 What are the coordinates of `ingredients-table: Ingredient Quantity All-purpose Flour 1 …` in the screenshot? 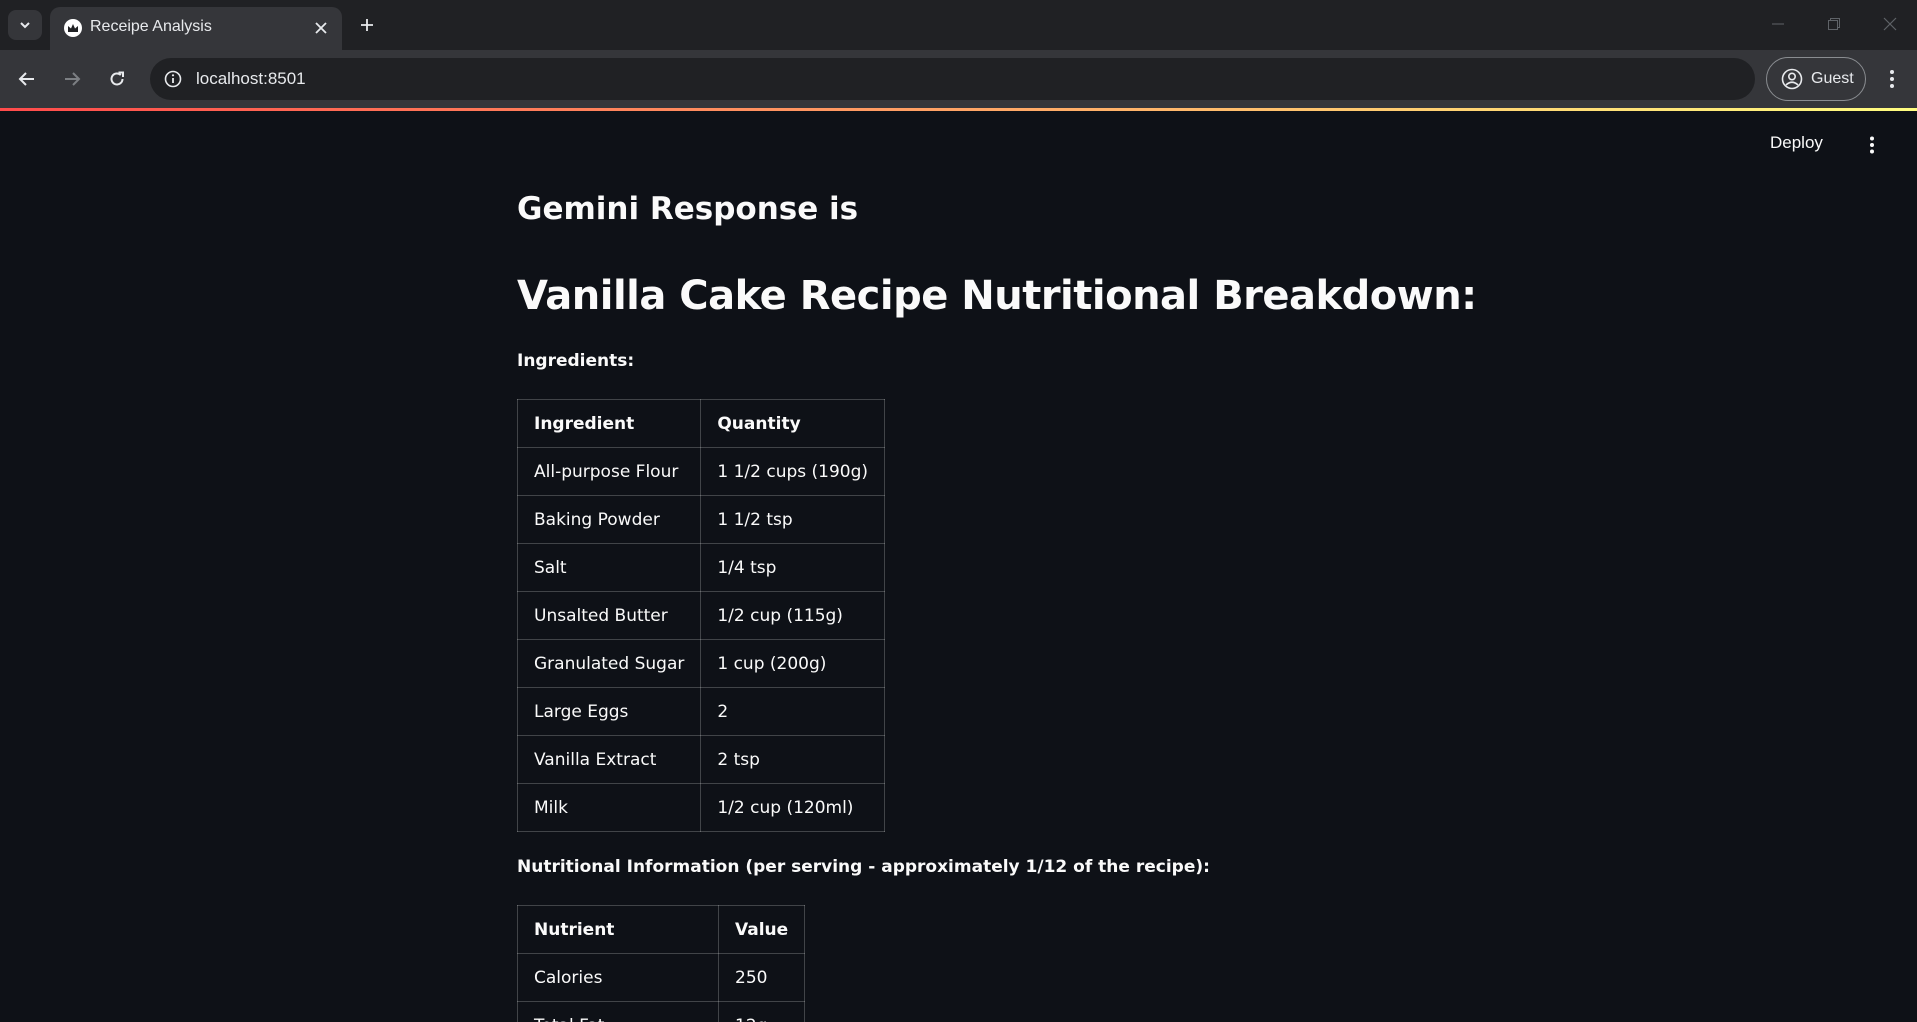 It's located at (701, 615).